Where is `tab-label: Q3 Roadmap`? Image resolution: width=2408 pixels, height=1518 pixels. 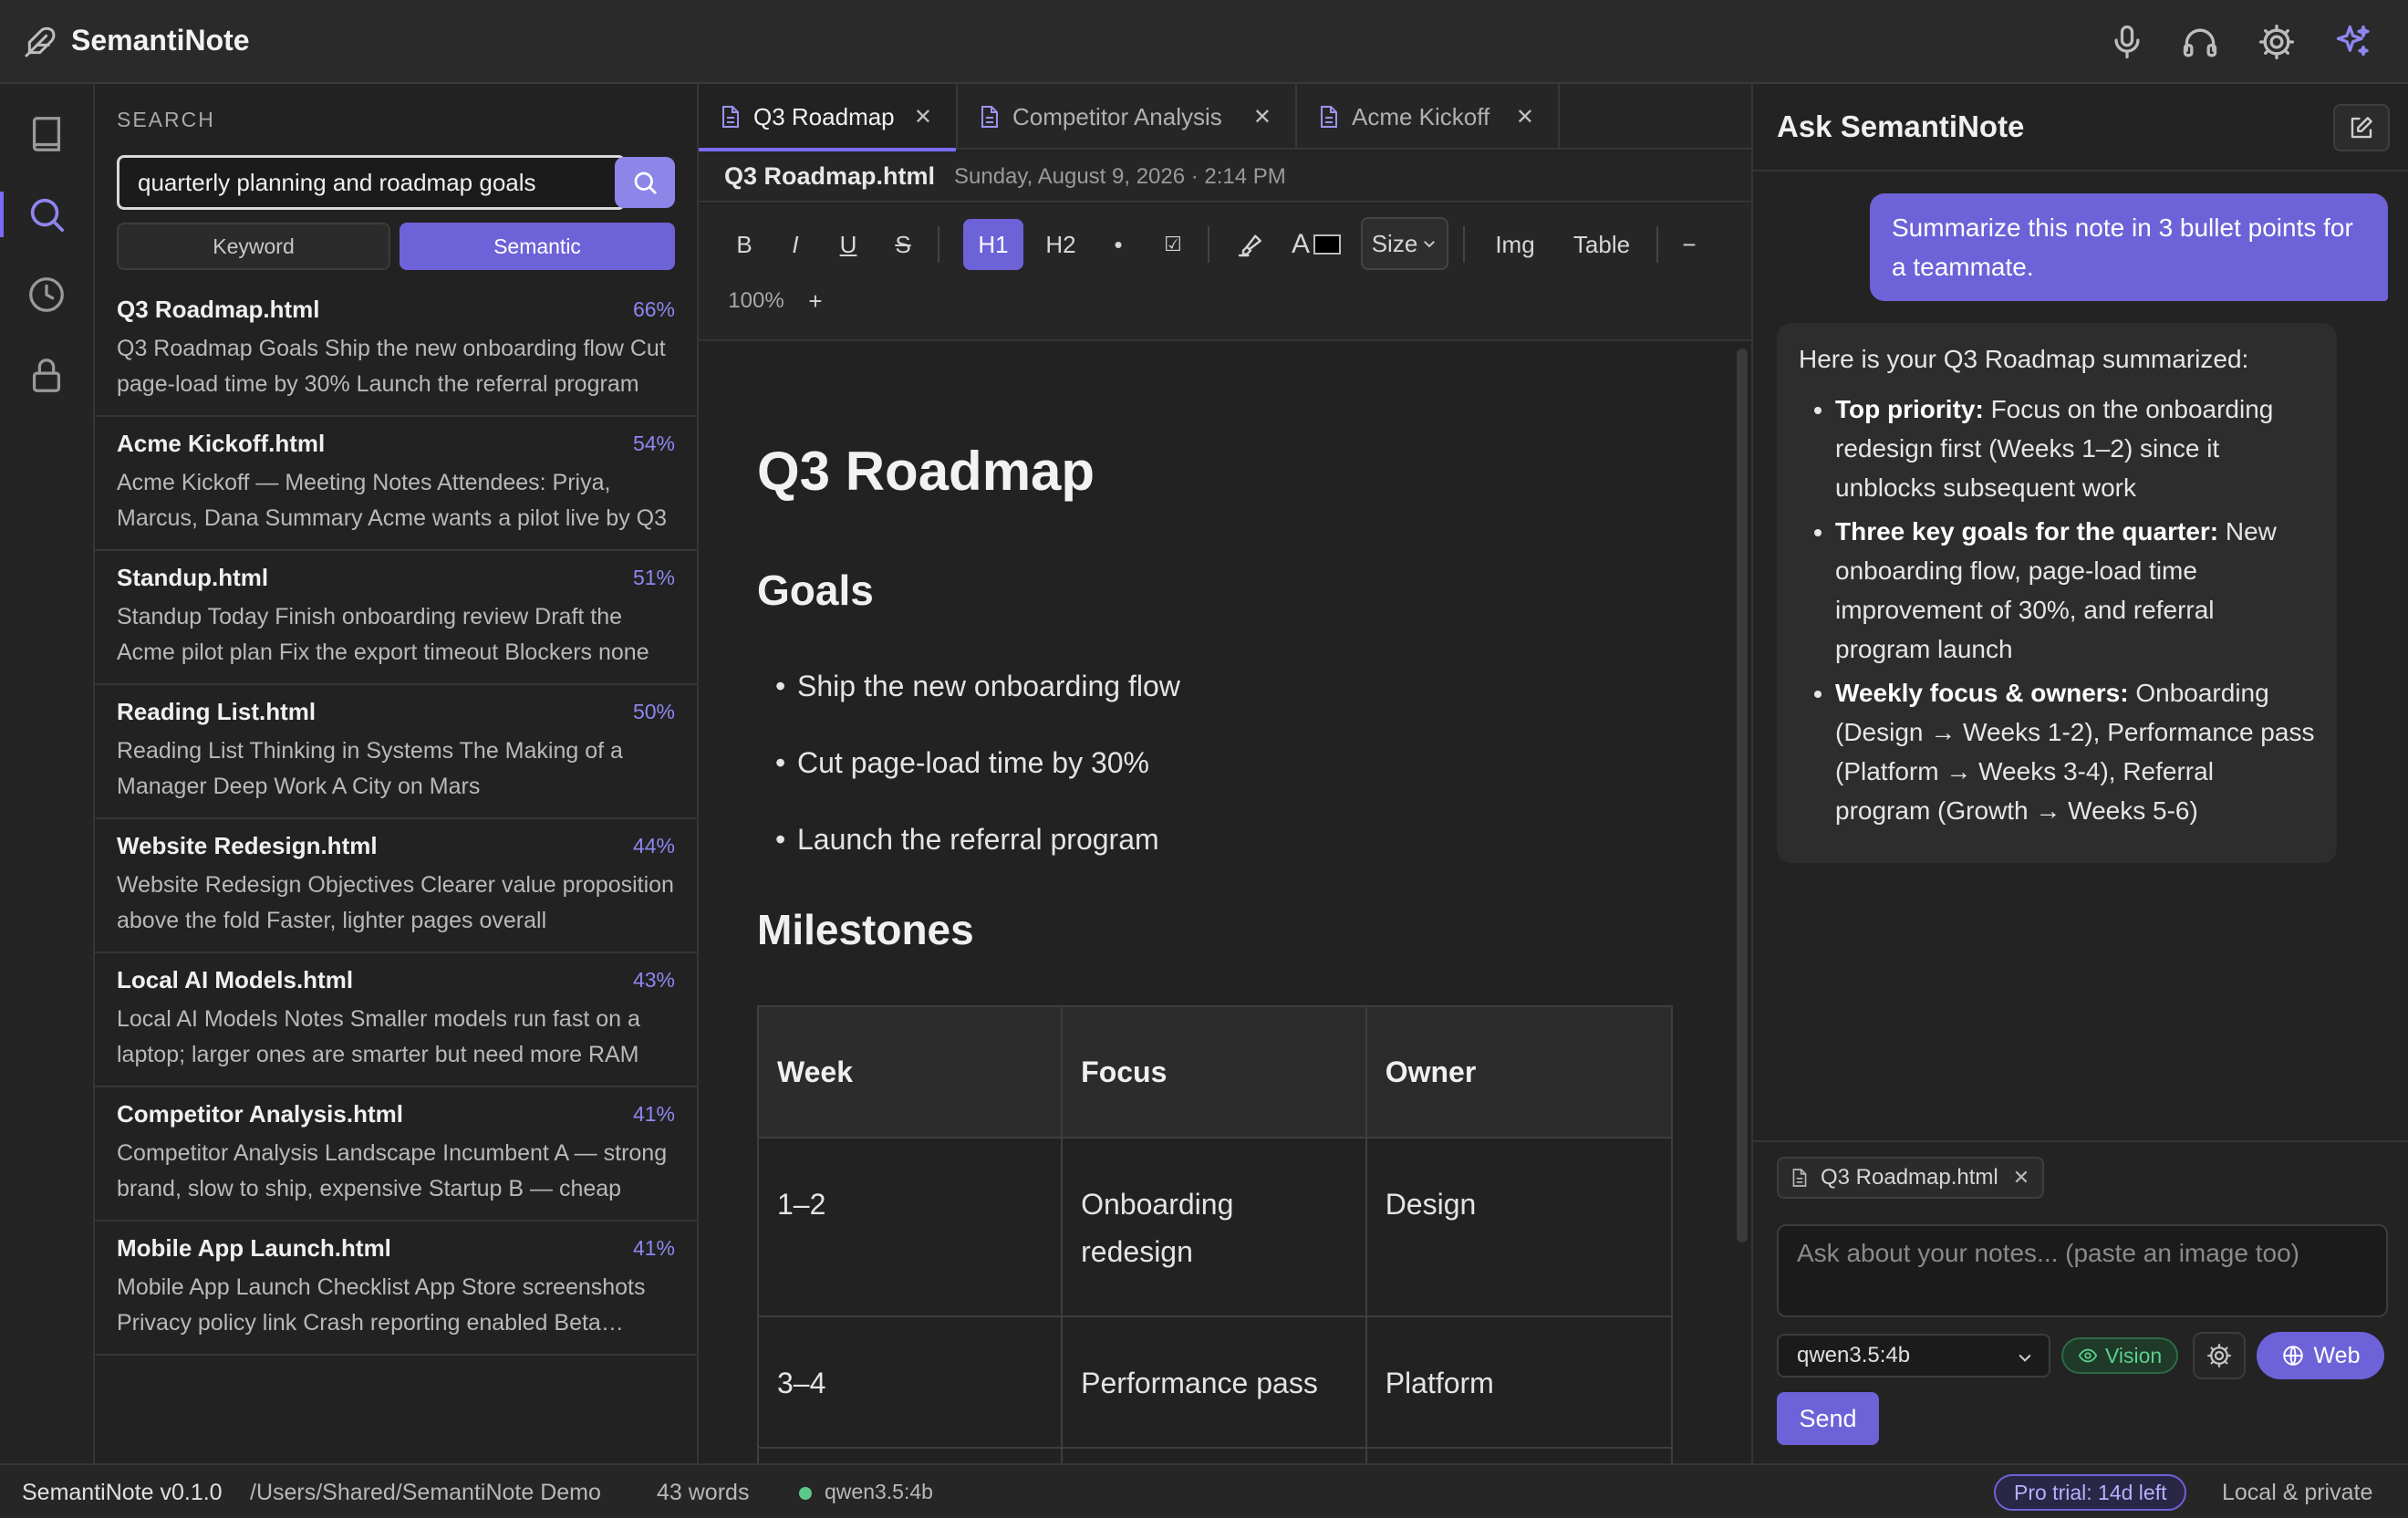 tab-label: Q3 Roadmap is located at coordinates (824, 116).